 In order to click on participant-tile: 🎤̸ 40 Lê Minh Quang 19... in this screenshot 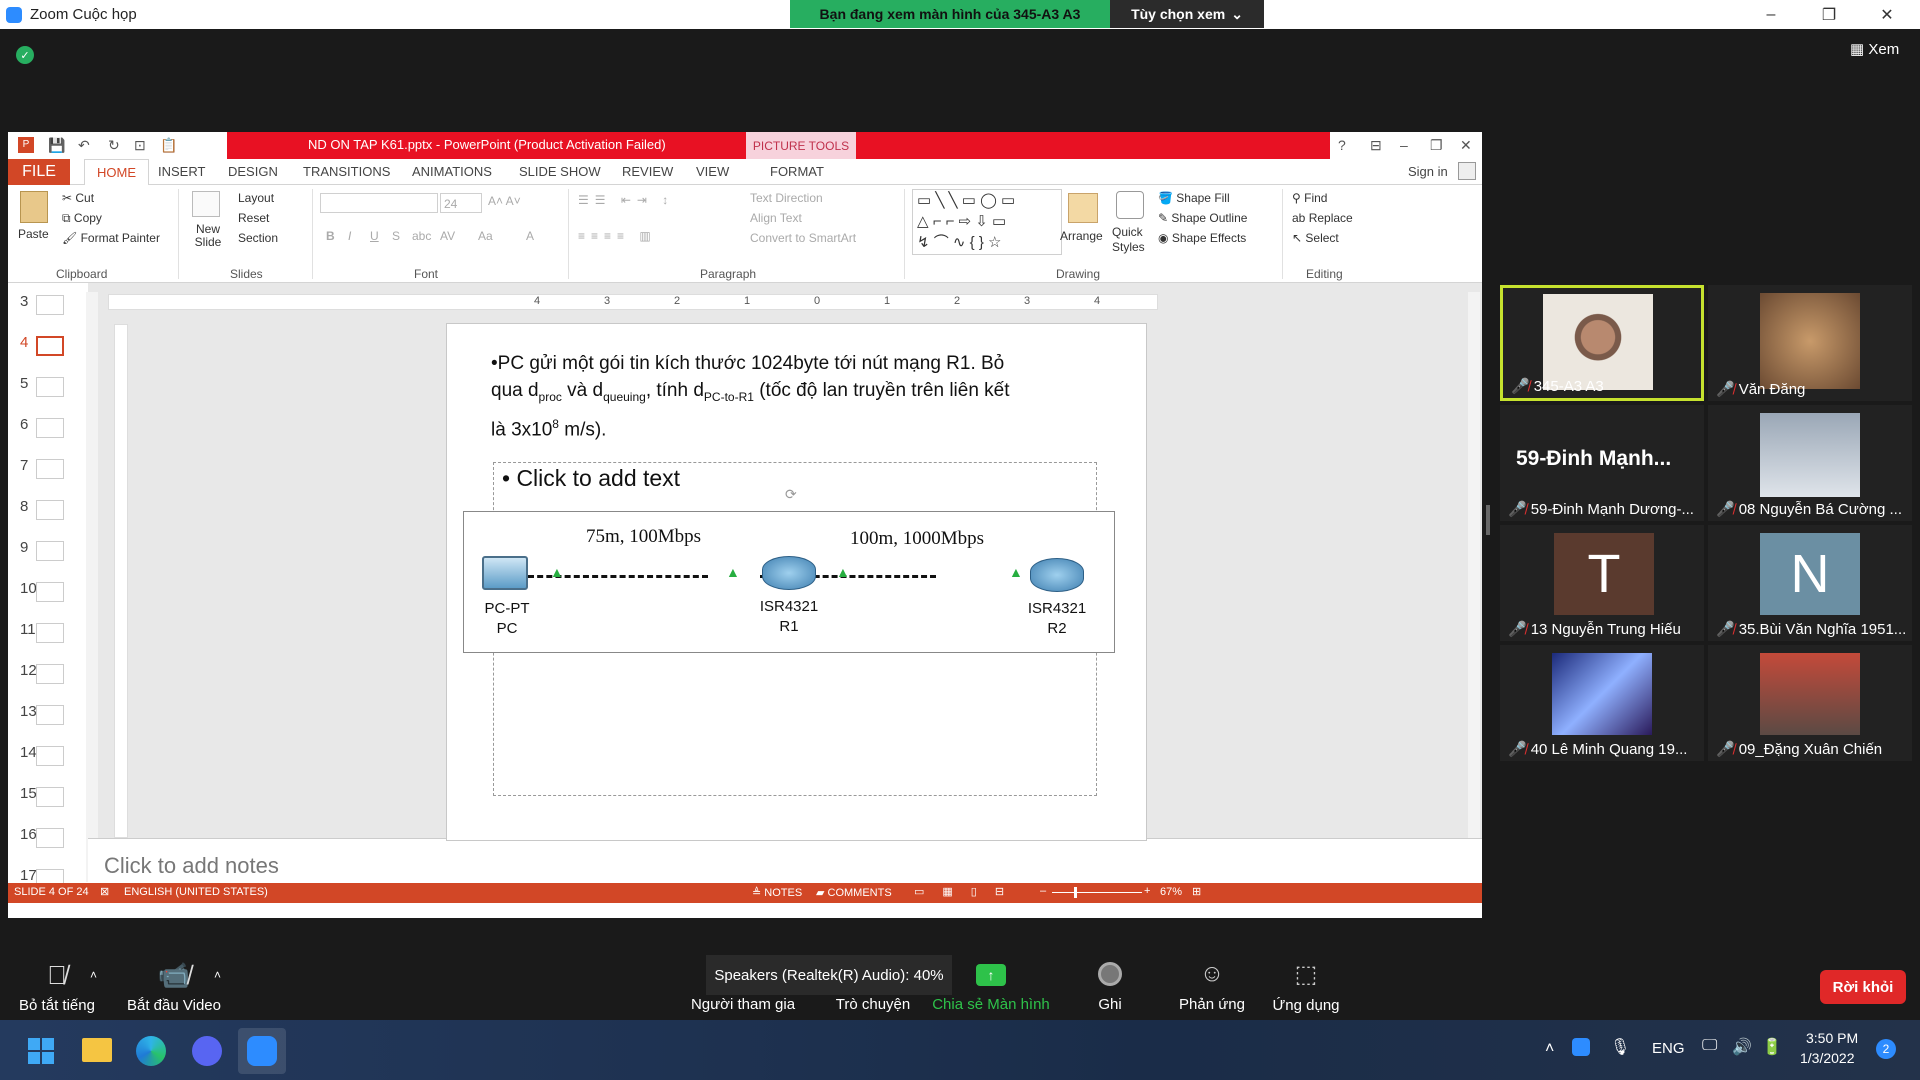, I will do `click(1602, 703)`.